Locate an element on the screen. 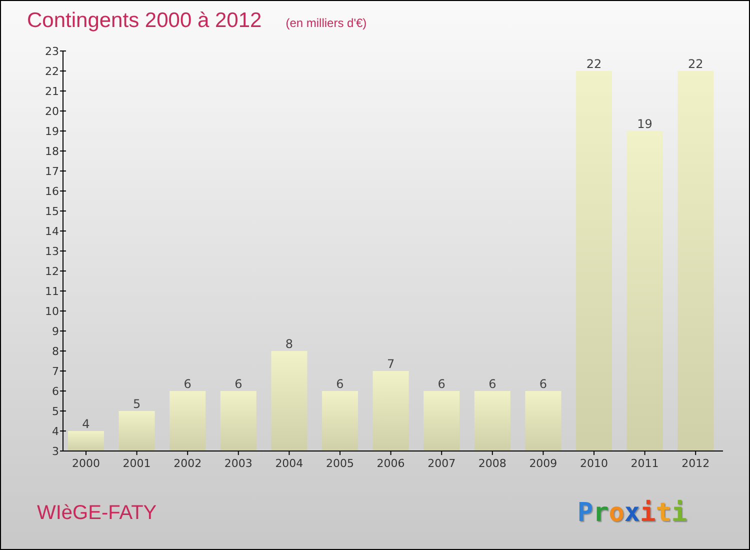 The image size is (750, 550). chart-title: Contingents 2000 à 2012 is located at coordinates (144, 21).